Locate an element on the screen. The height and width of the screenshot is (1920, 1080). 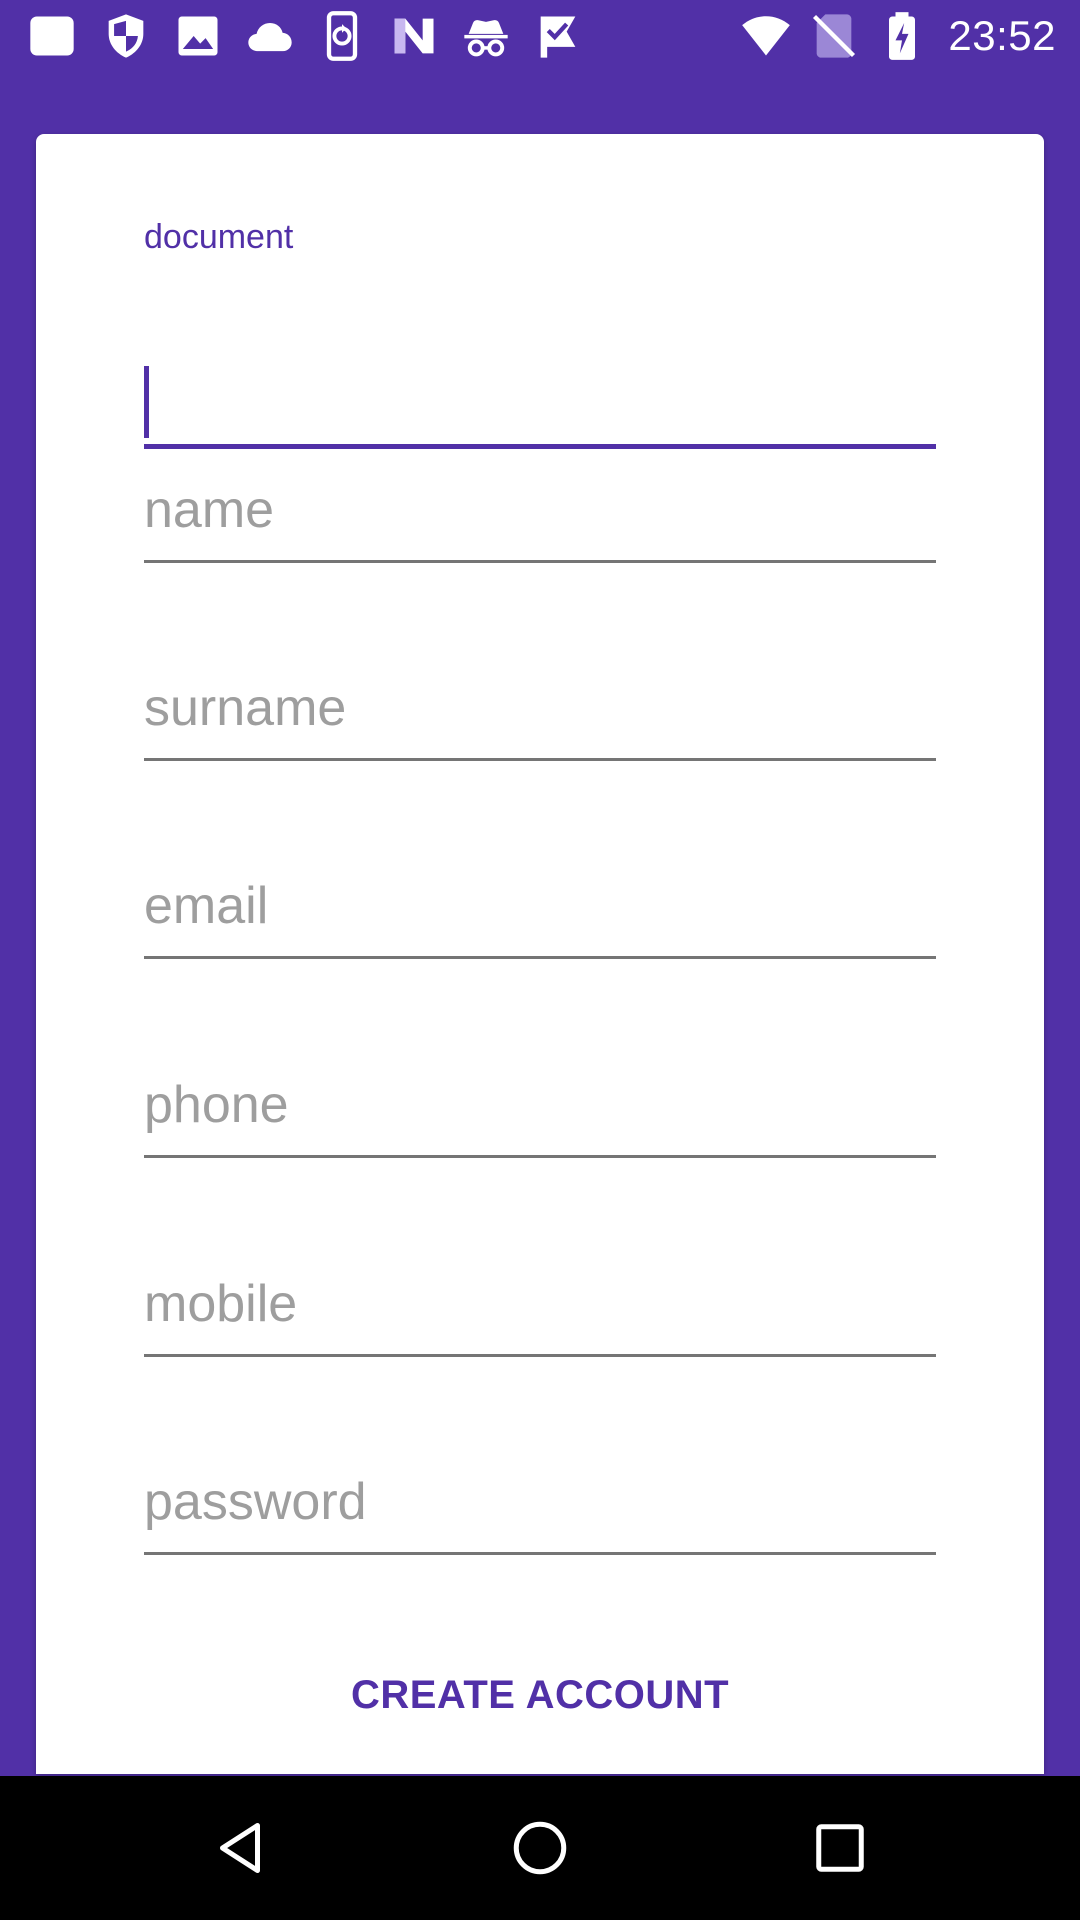
navigation-bar is located at coordinates (540, 1848).